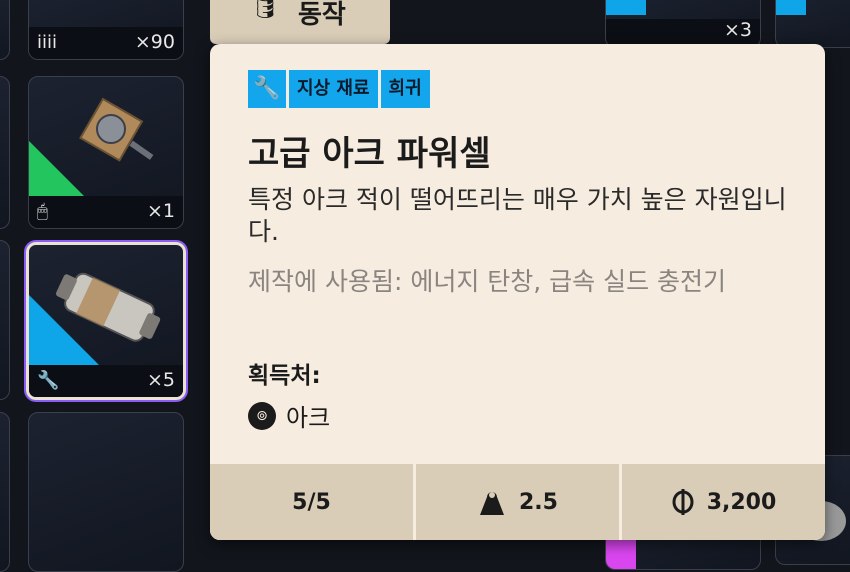 The width and height of the screenshot is (850, 572). What do you see at coordinates (108, 307) in the screenshot?
I see `item-icon-power-cell` at bounding box center [108, 307].